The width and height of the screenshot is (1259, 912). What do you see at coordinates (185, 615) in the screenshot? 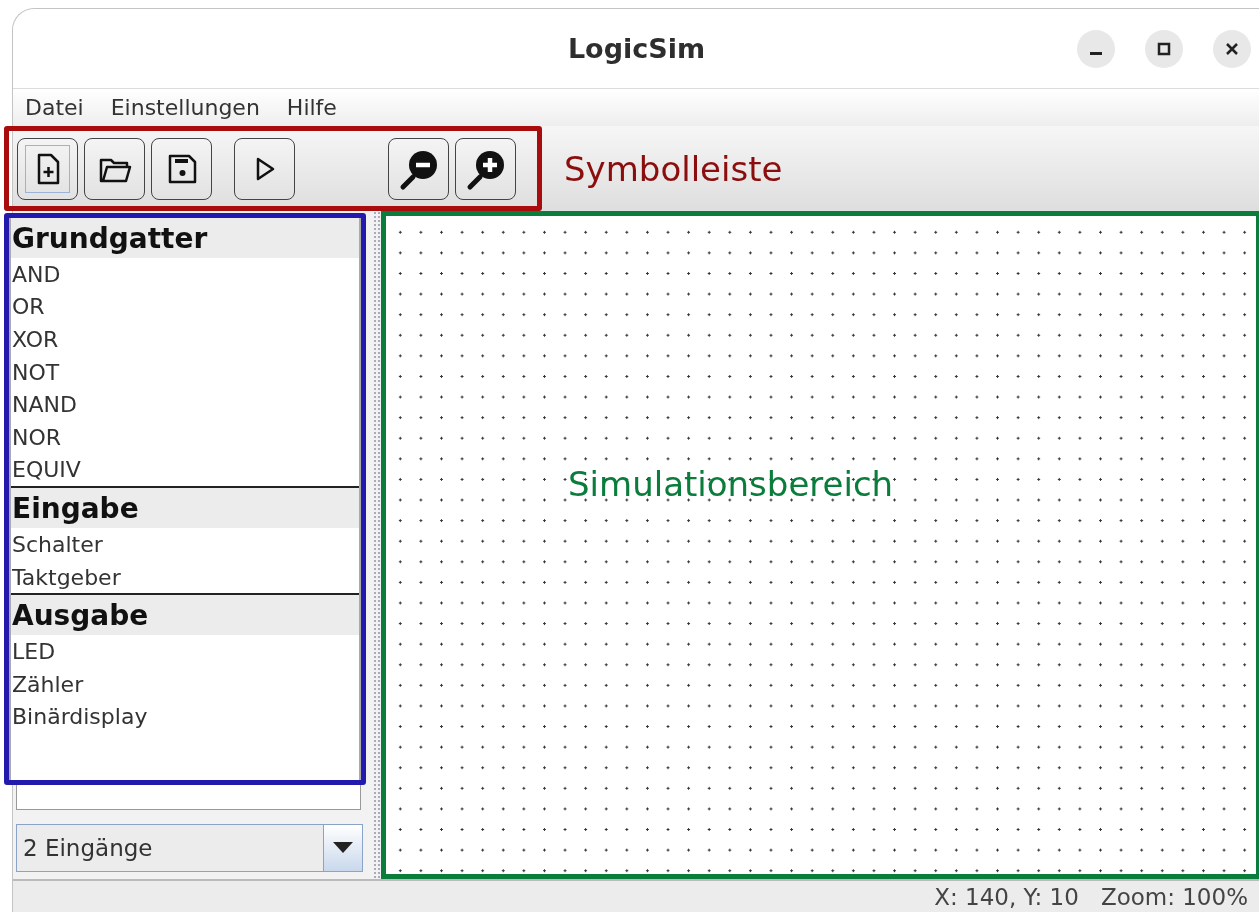
I see `group-header: Ausgabe` at bounding box center [185, 615].